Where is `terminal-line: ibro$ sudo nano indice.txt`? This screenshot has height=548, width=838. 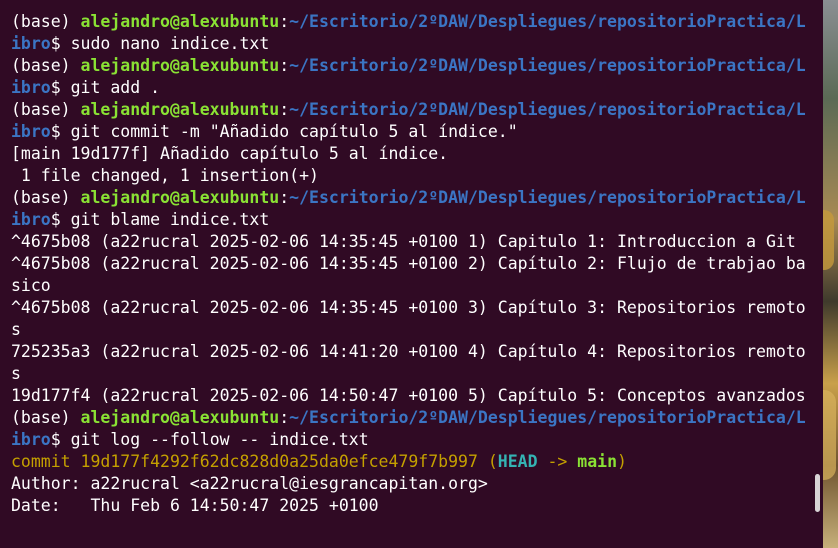 terminal-line: ibro$ sudo nano indice.txt is located at coordinates (411, 44).